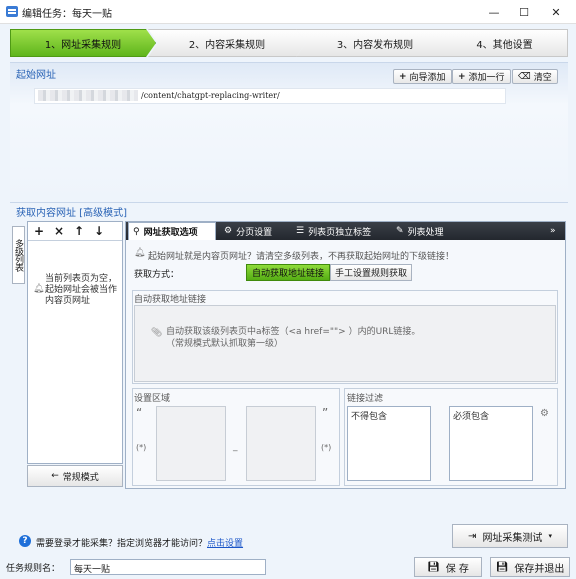 The width and height of the screenshot is (576, 579). Describe the element at coordinates (157, 333) in the screenshot. I see `paperclip-icon: 📎︎` at that location.